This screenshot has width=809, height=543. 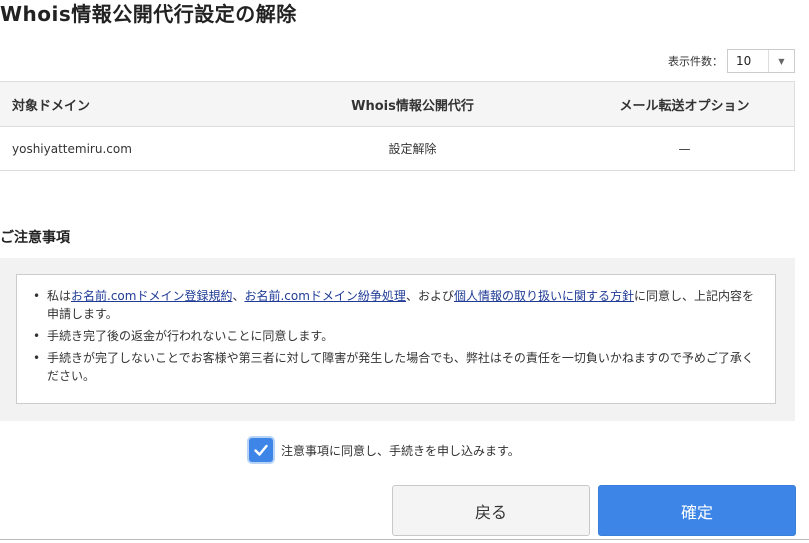 What do you see at coordinates (761, 61) in the screenshot?
I see `per-page-select: 10 ▼` at bounding box center [761, 61].